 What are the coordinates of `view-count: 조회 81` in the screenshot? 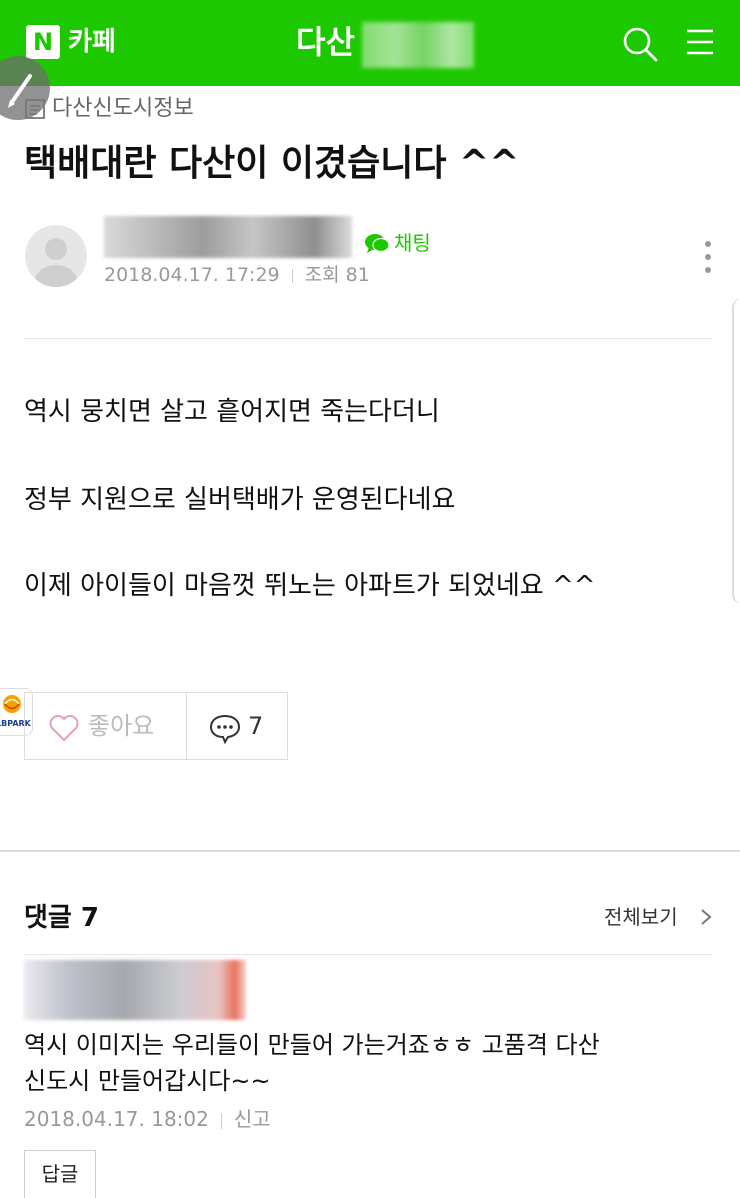 It's located at (337, 275).